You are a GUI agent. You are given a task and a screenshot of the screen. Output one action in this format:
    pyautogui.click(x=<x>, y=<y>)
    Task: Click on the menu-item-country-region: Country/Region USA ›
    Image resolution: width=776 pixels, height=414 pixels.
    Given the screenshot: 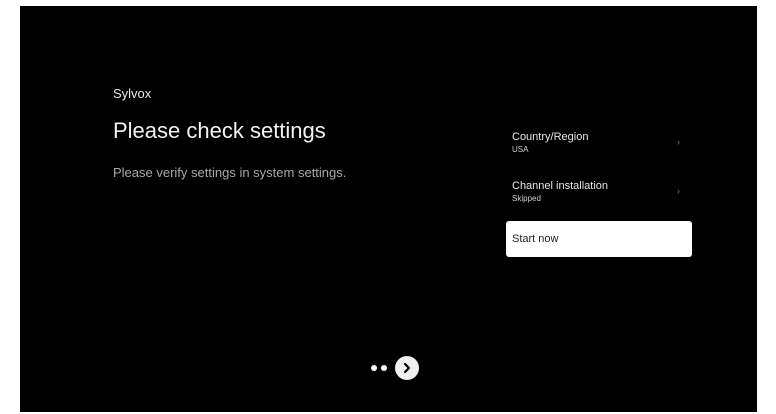 What is the action you would take?
    pyautogui.click(x=599, y=144)
    